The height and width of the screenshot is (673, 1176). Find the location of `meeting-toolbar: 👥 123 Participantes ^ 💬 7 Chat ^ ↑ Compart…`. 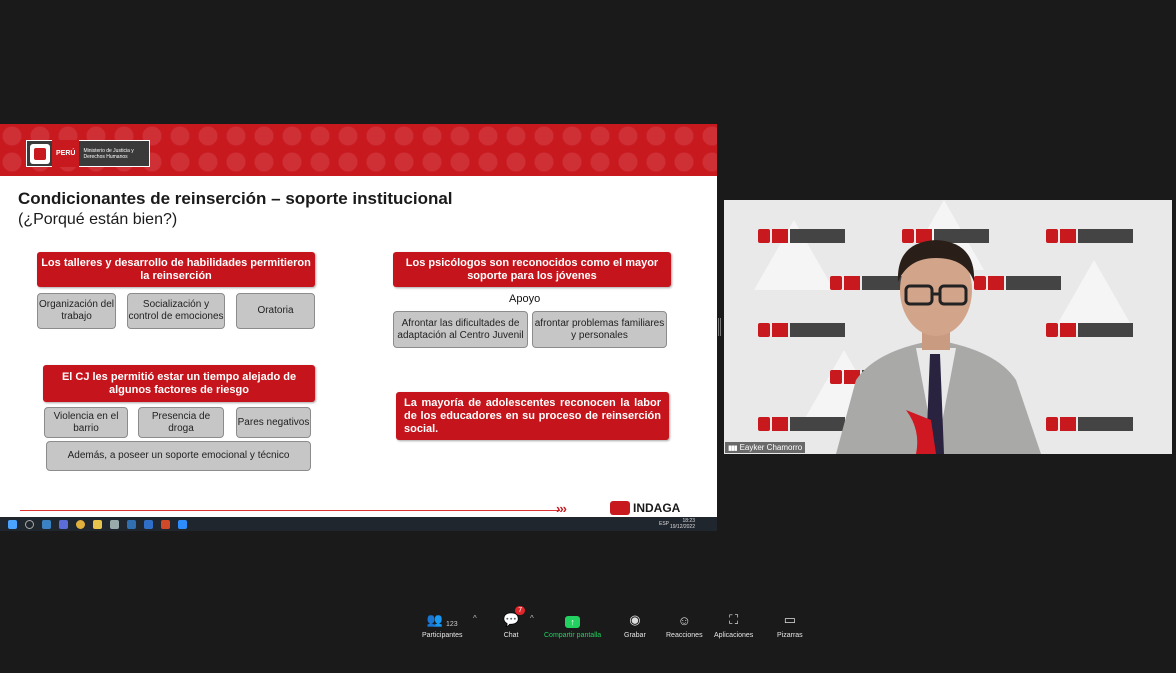

meeting-toolbar: 👥 123 Participantes ^ 💬 7 Chat ^ ↑ Compart… is located at coordinates (588, 625).